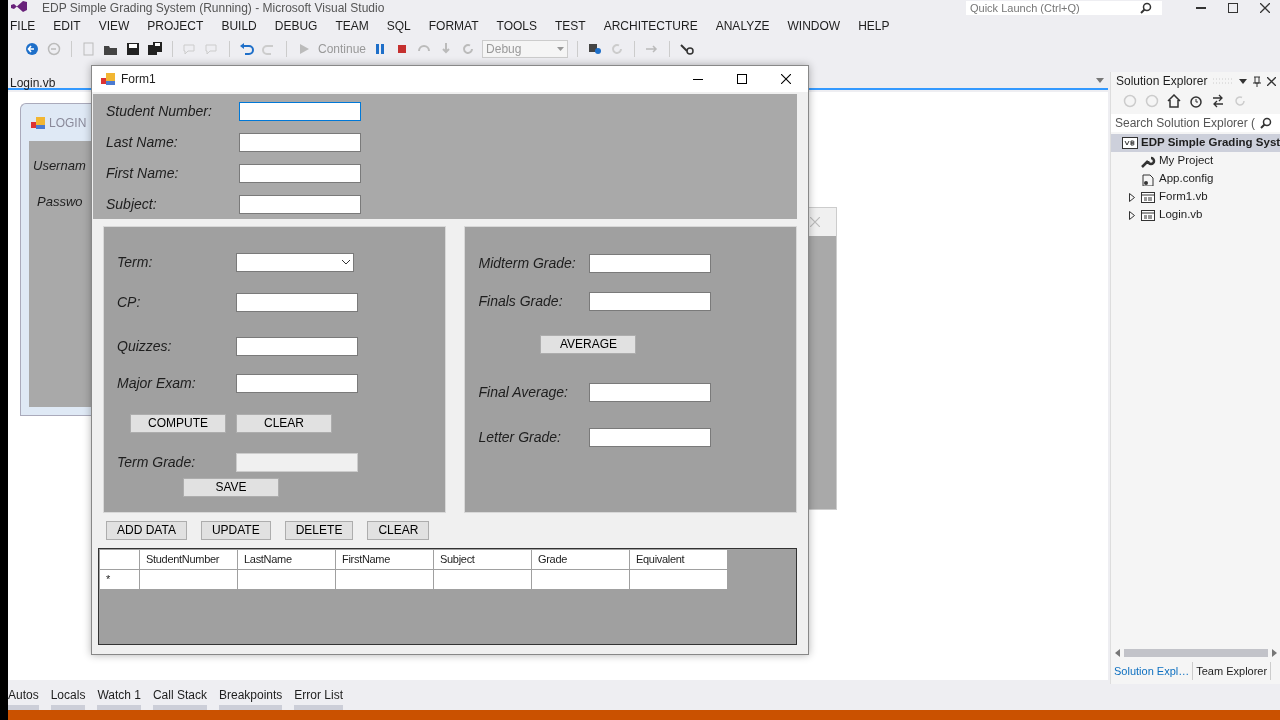  I want to click on column-header: StudentNumber, so click(188, 559).